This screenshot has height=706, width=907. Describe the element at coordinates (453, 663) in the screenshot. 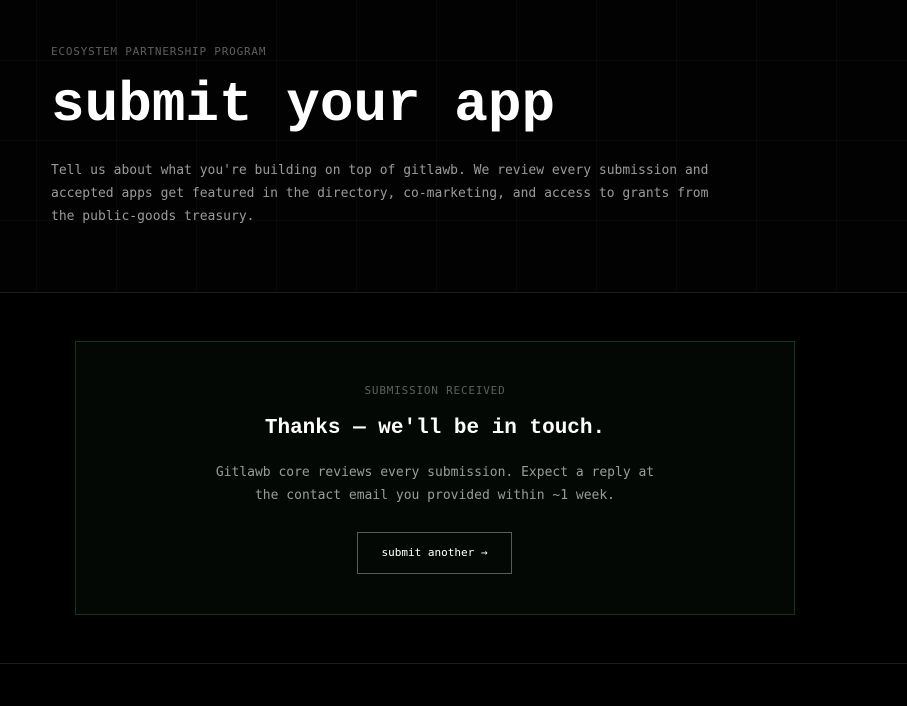

I see `footer-divider` at that location.